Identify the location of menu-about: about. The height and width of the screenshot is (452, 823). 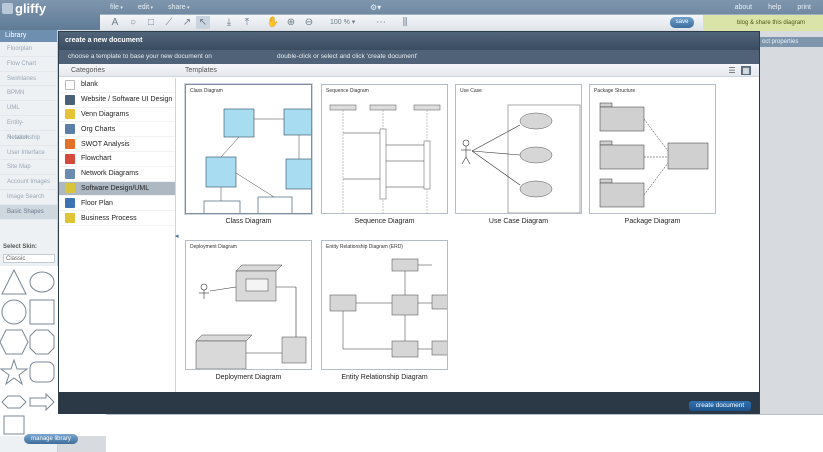
(744, 7).